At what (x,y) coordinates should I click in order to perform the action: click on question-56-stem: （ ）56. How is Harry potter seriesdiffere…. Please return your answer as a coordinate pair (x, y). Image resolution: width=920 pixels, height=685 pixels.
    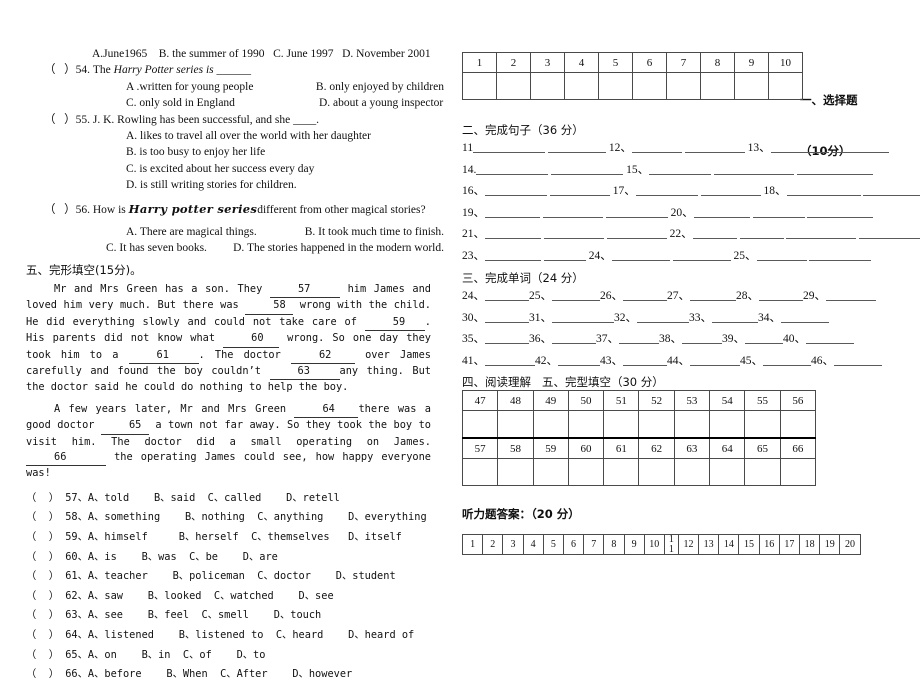
    Looking at the image, I should click on (244, 209).